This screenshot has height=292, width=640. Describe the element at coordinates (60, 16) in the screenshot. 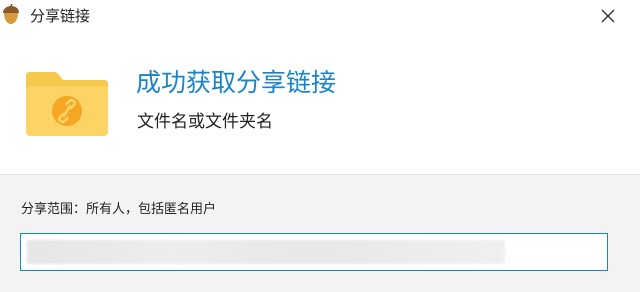

I see `dialog-title: 分享链接` at that location.